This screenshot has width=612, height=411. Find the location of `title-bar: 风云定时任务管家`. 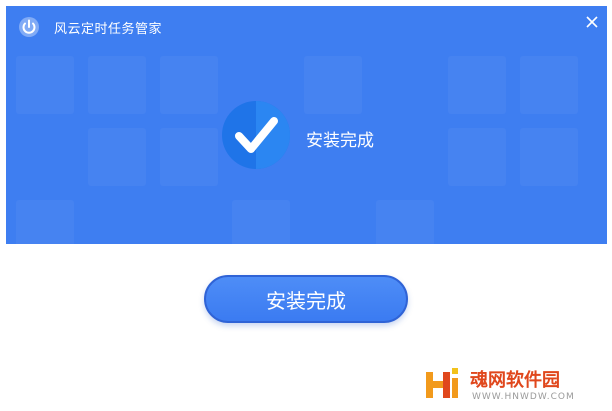

title-bar: 风云定时任务管家 is located at coordinates (306, 26).